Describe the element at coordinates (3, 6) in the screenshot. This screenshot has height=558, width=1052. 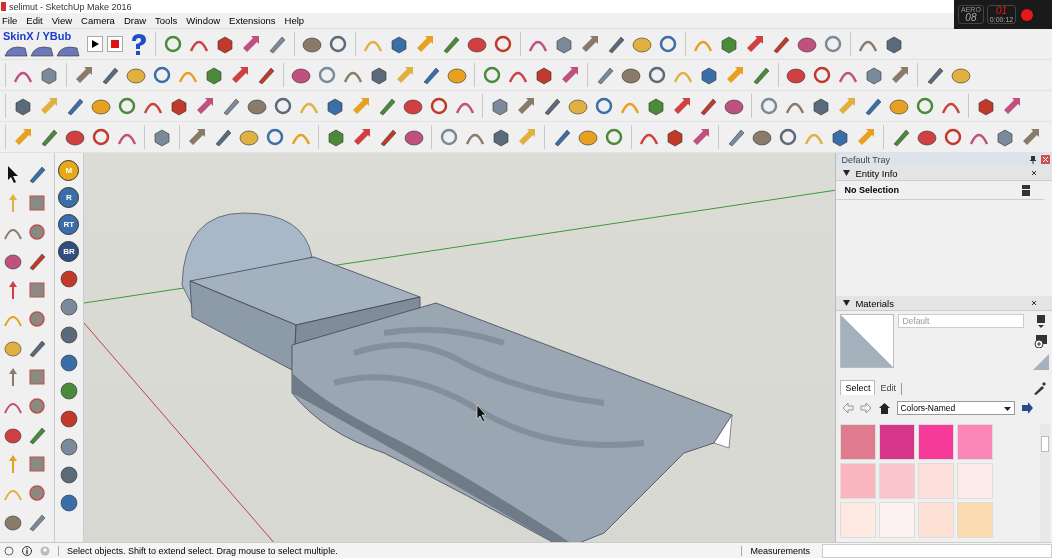
I see `app-icon` at that location.